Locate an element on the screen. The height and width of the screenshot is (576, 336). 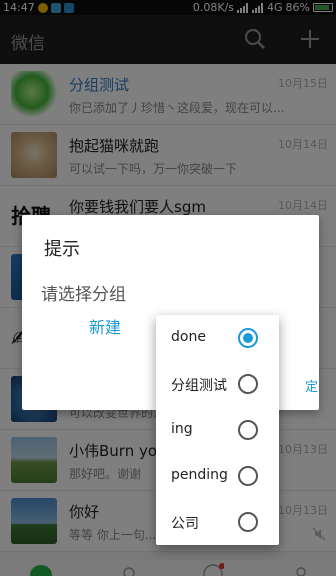
group-options-popup: done 分组测试 ing pending 公司 is located at coordinates (217, 430).